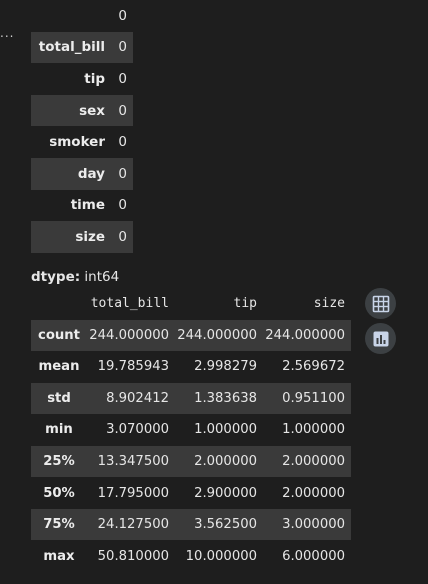  What do you see at coordinates (137, 430) in the screenshot?
I see `cell-value: 3.070000` at bounding box center [137, 430].